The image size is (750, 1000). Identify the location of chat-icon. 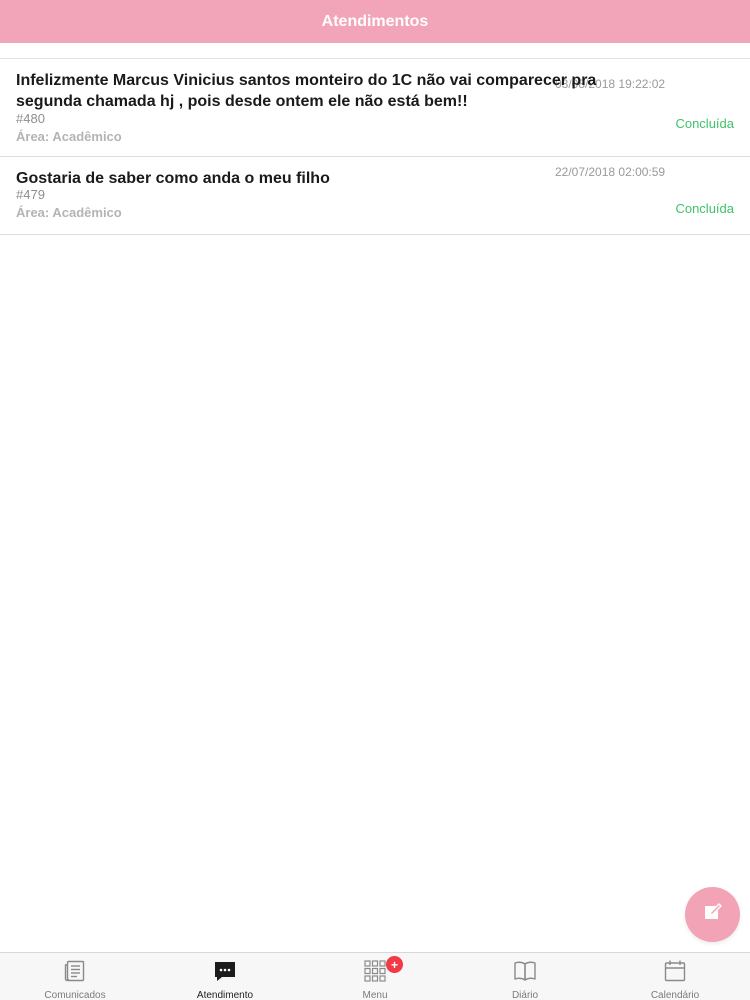
(225, 971).